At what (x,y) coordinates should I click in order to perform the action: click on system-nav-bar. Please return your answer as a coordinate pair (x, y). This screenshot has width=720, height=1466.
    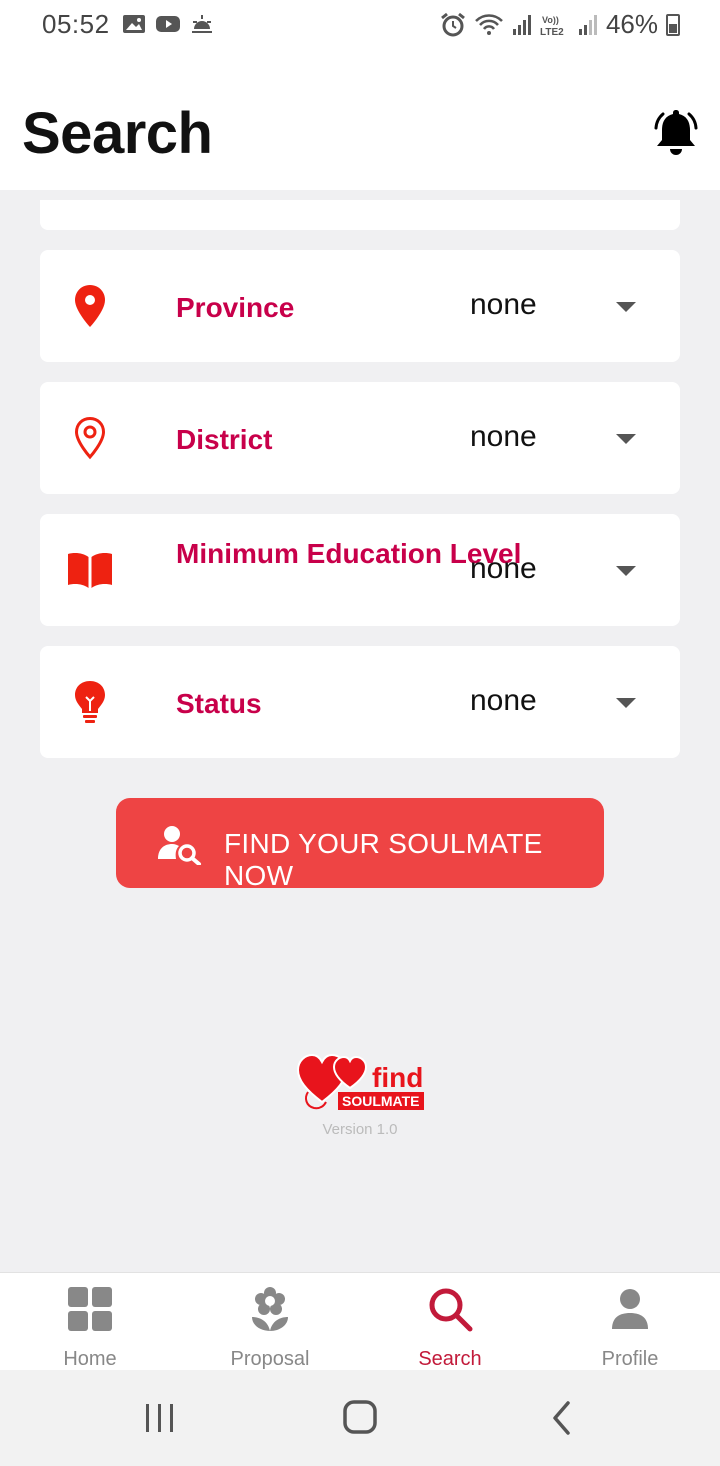
    Looking at the image, I should click on (360, 1418).